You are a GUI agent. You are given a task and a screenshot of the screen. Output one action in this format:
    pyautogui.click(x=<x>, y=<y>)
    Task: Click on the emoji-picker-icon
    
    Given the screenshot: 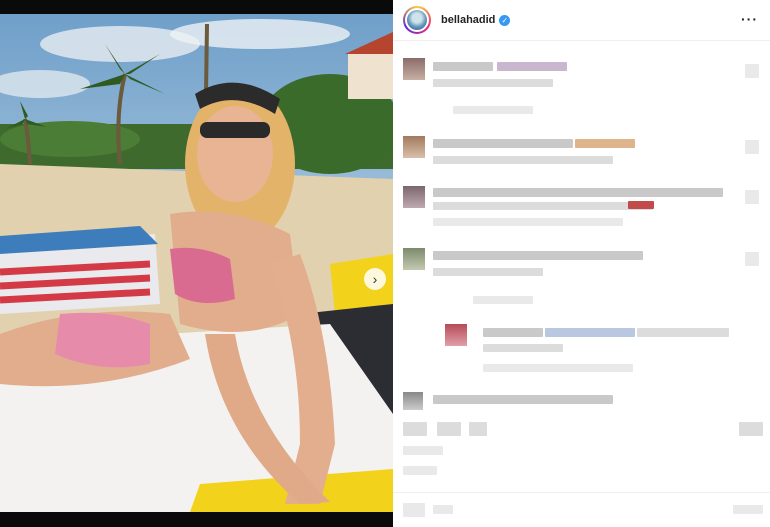 What is the action you would take?
    pyautogui.click(x=414, y=510)
    